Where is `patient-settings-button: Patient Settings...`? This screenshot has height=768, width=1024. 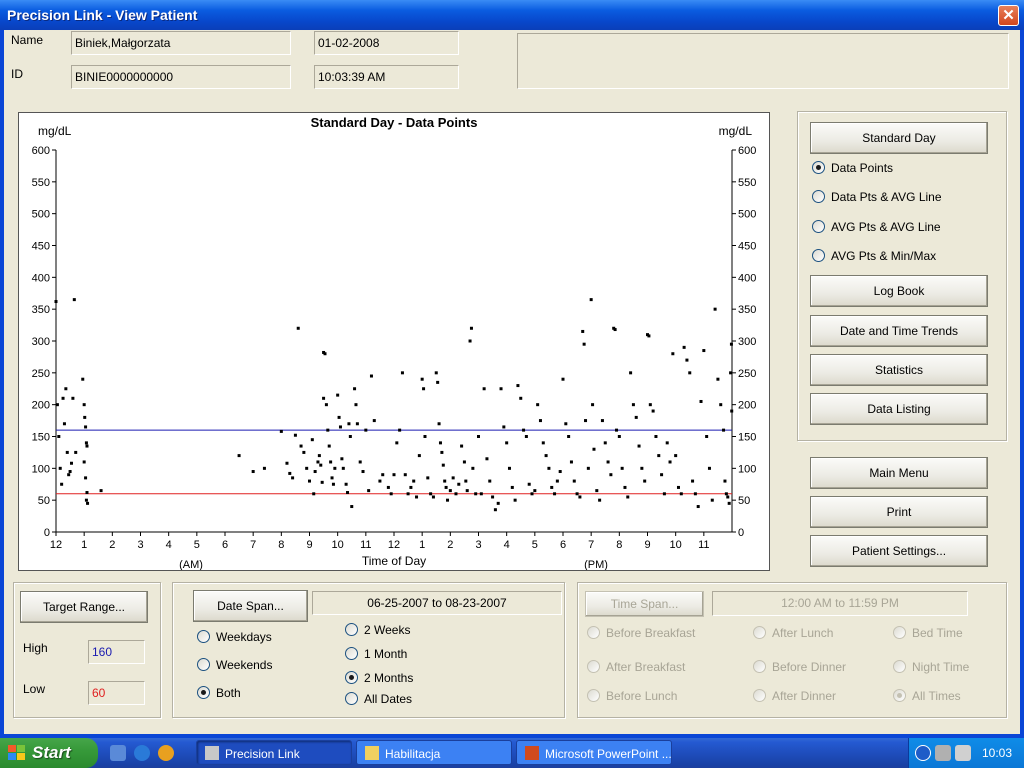 patient-settings-button: Patient Settings... is located at coordinates (899, 551).